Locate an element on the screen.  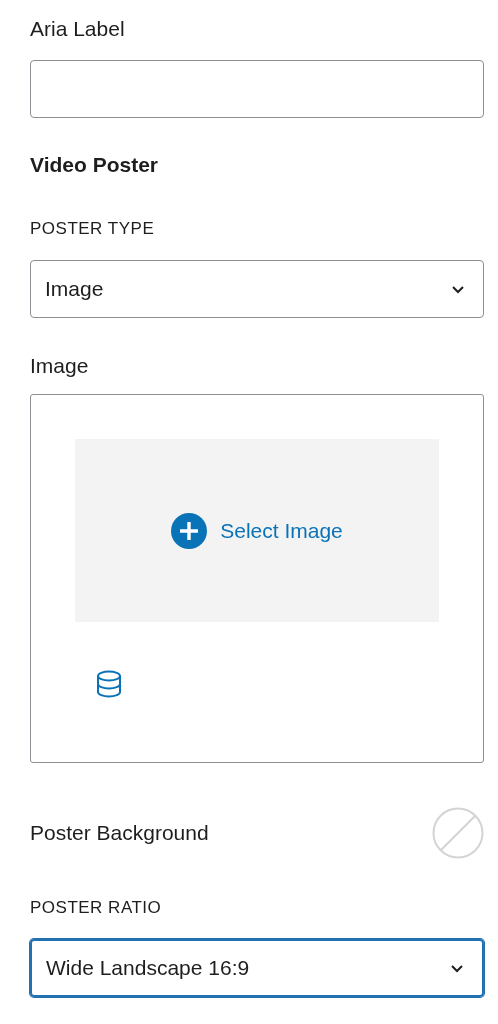
field-label: POSTER RATIO is located at coordinates (96, 908).